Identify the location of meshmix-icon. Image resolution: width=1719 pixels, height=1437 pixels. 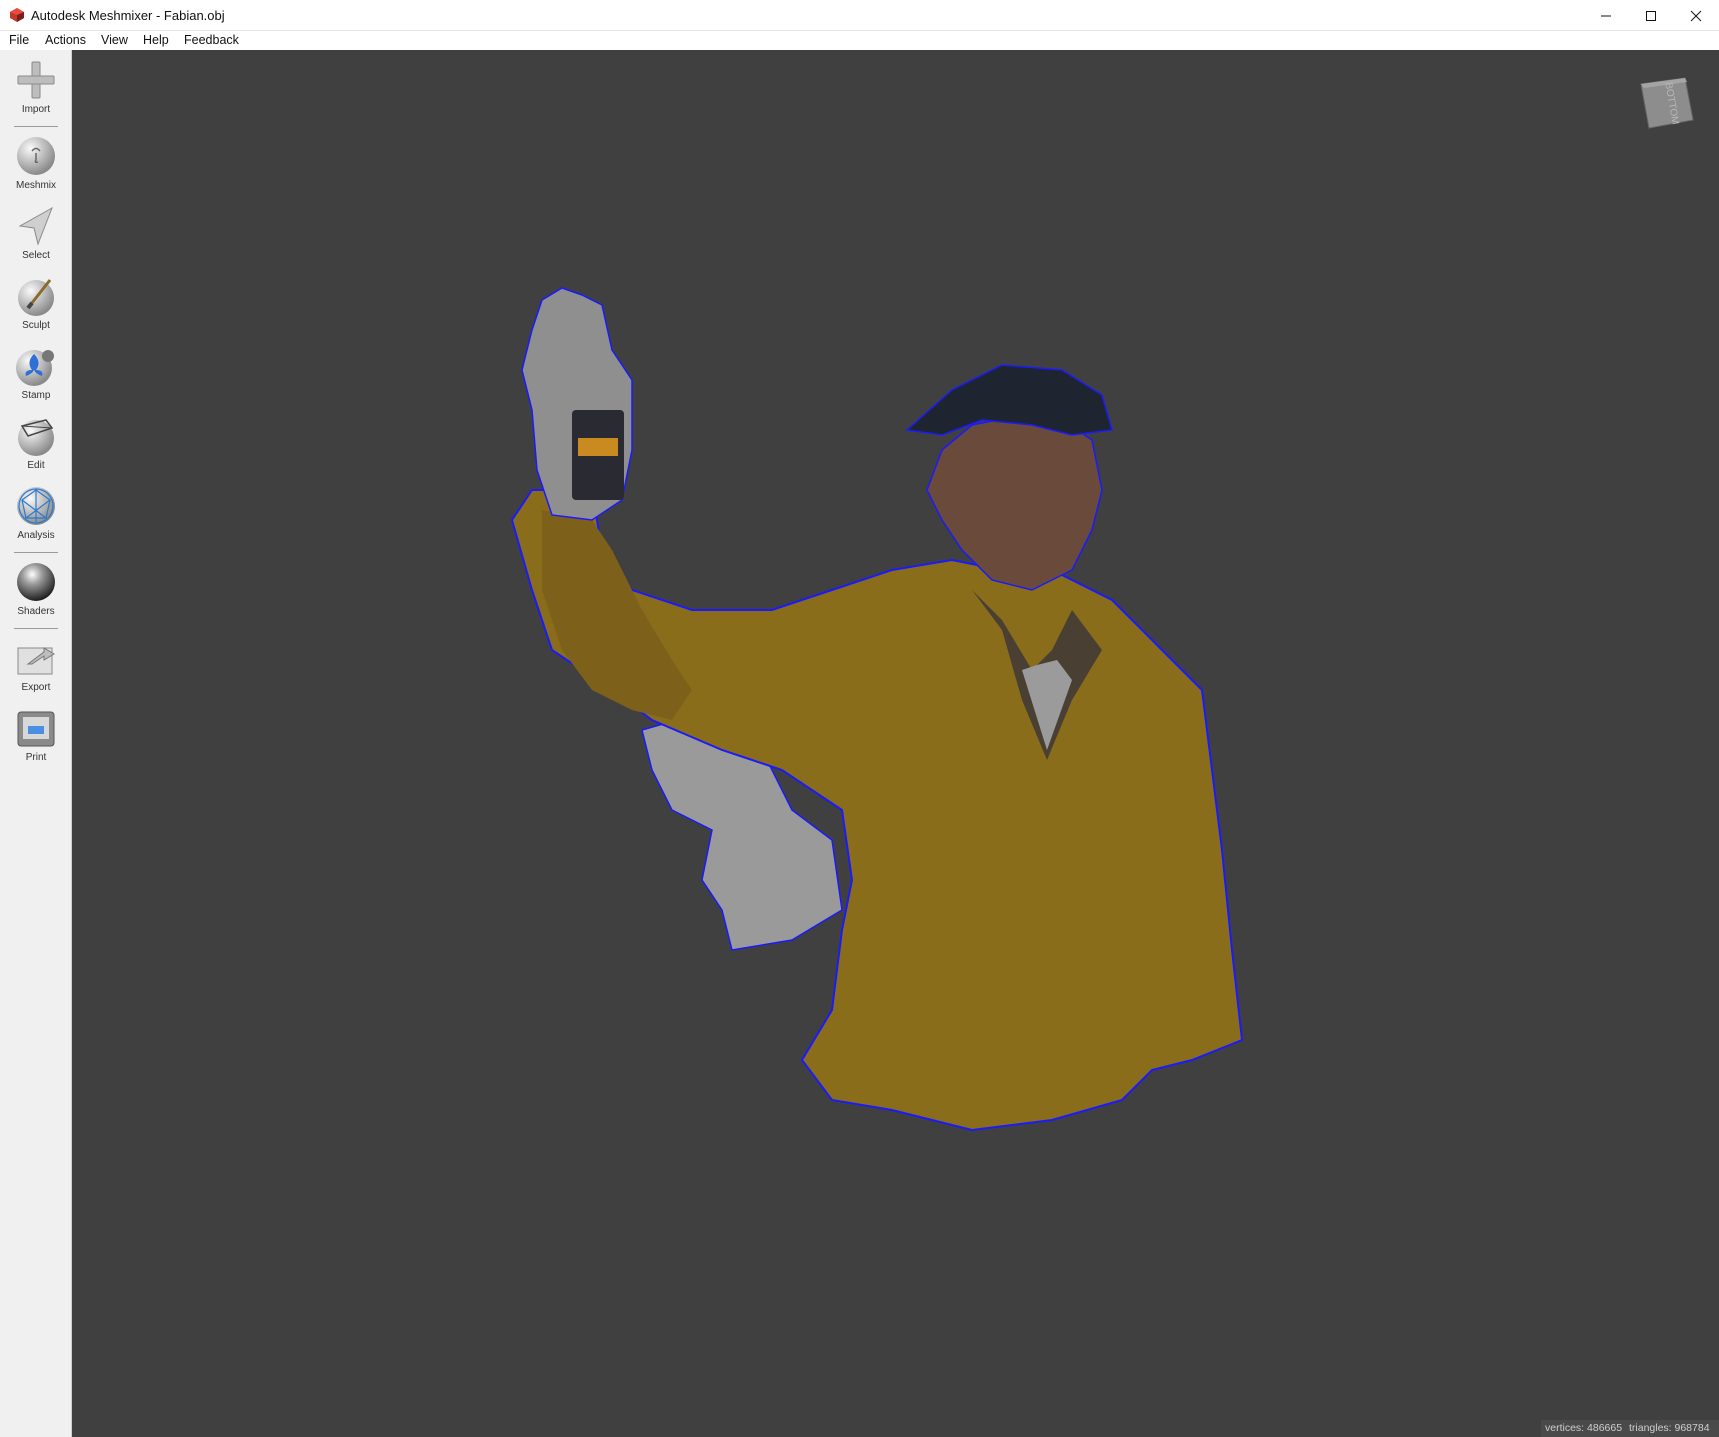
(36, 156).